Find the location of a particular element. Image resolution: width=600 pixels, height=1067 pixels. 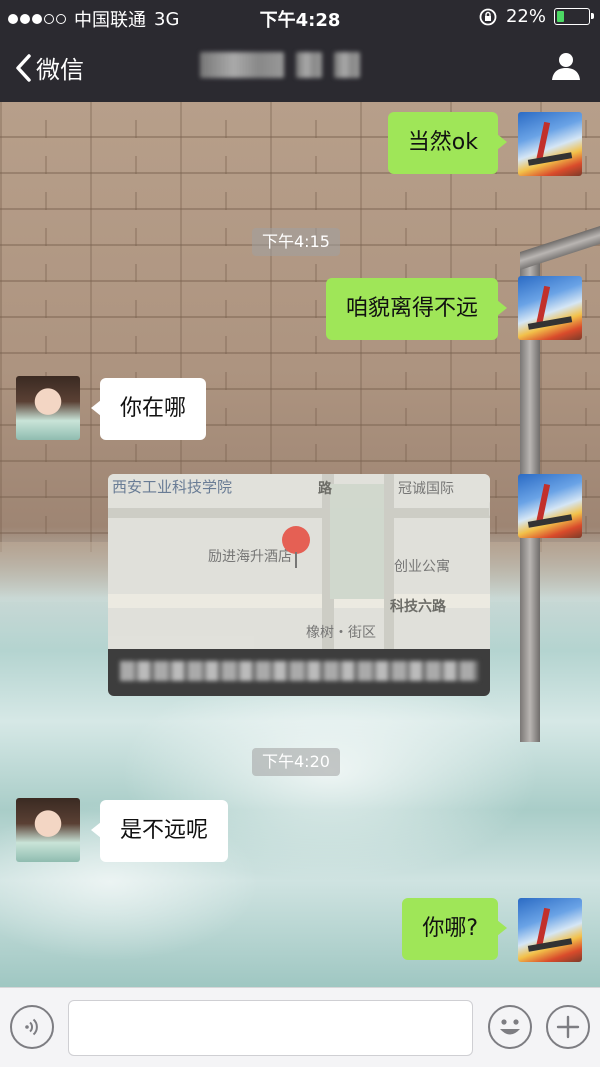

received-message: 是不远呢 is located at coordinates (159, 831).